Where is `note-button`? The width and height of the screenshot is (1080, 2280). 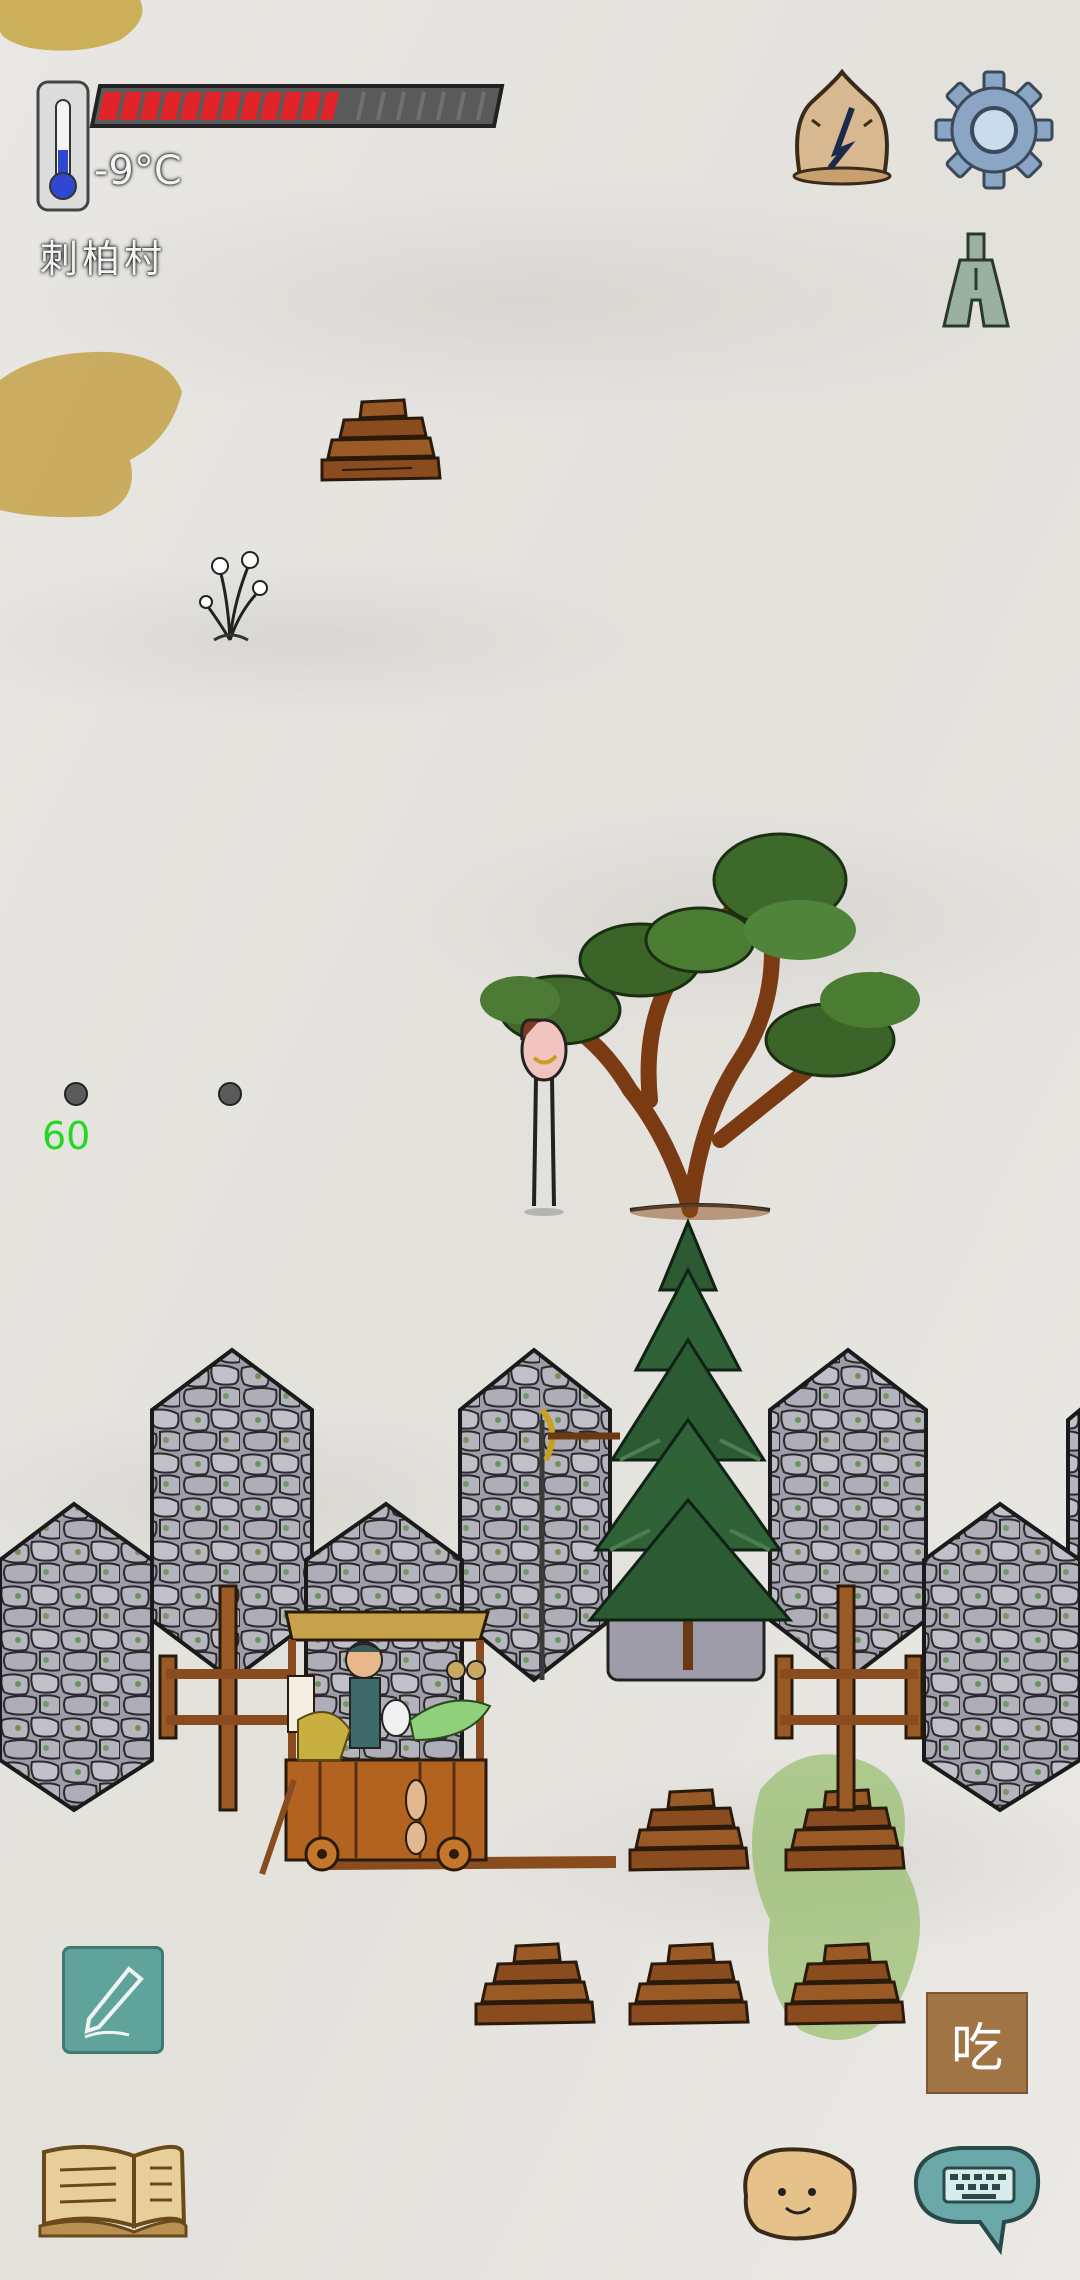 note-button is located at coordinates (113, 2000).